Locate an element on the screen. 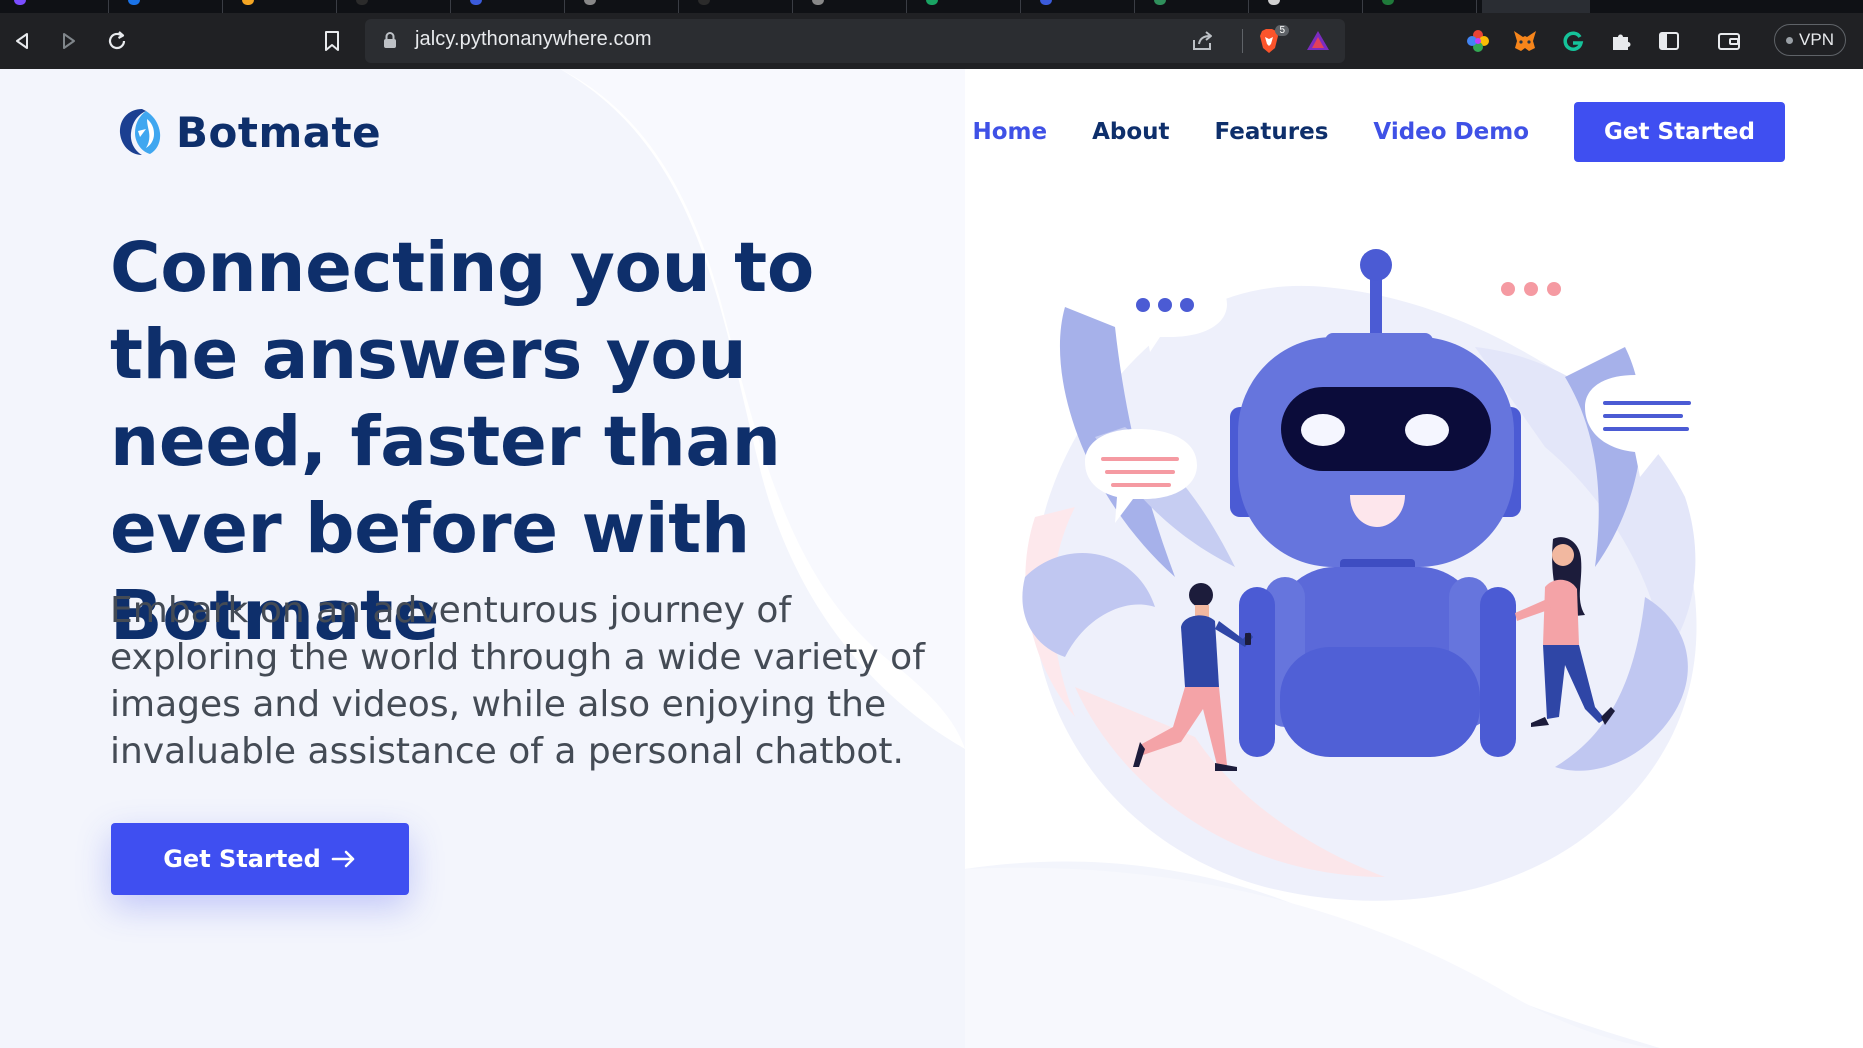  divider is located at coordinates (1242, 41).